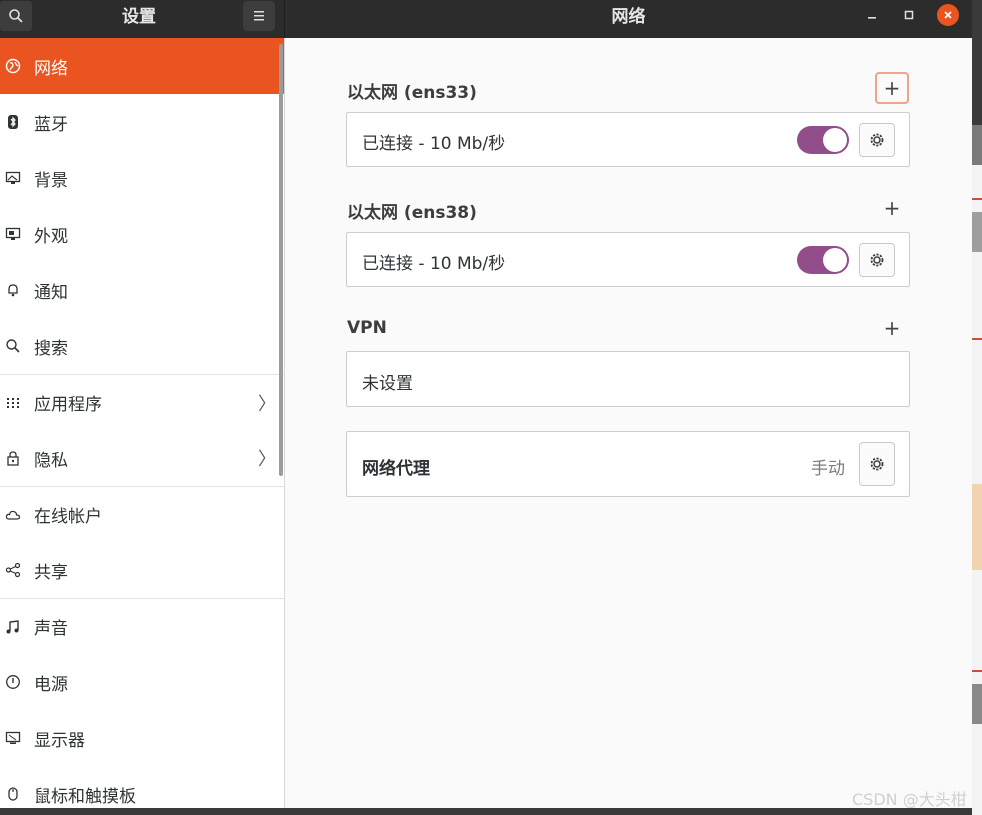 The image size is (982, 815). Describe the element at coordinates (51, 460) in the screenshot. I see `sidebar-item-label: 隐私` at that location.